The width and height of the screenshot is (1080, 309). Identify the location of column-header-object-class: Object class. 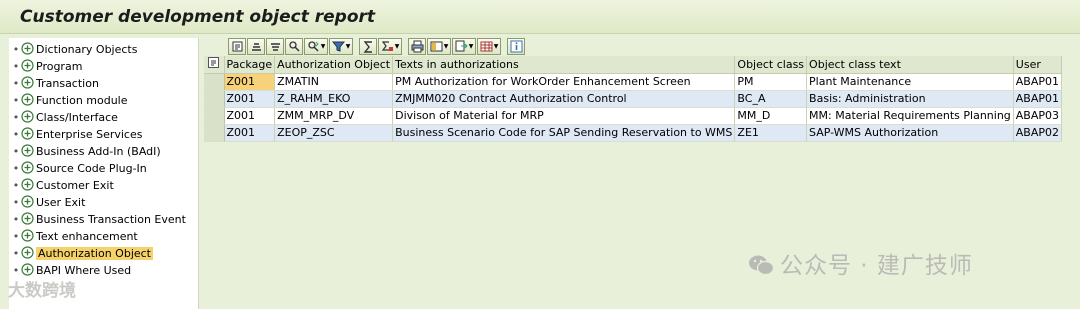
(771, 65).